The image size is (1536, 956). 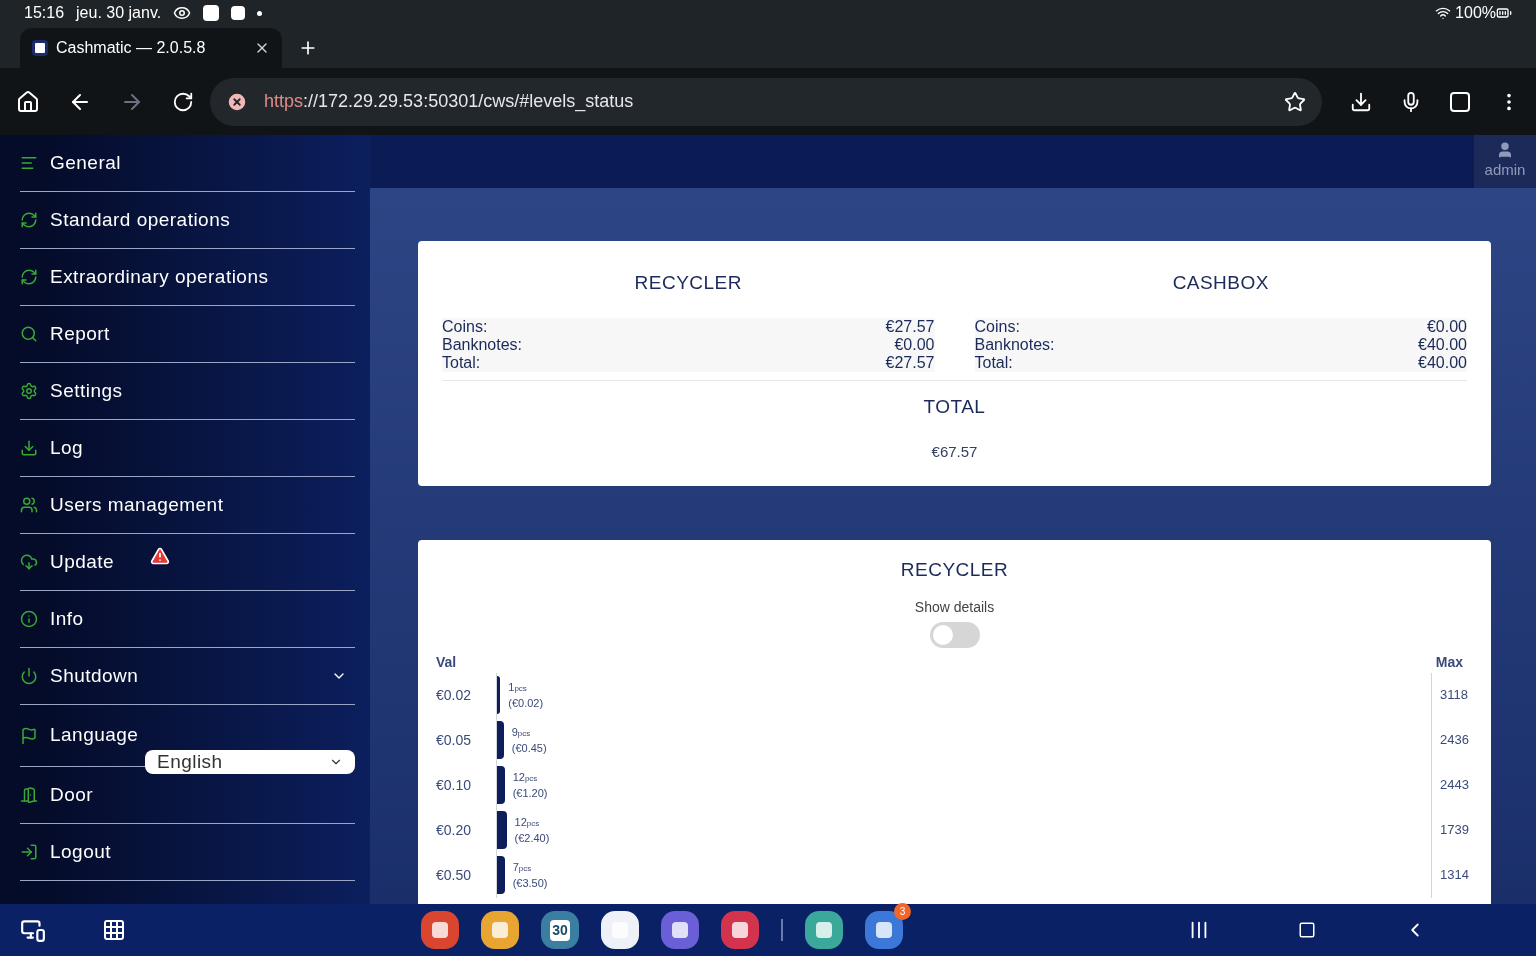 I want to click on status-date: jeu. 30 janv., so click(x=119, y=13).